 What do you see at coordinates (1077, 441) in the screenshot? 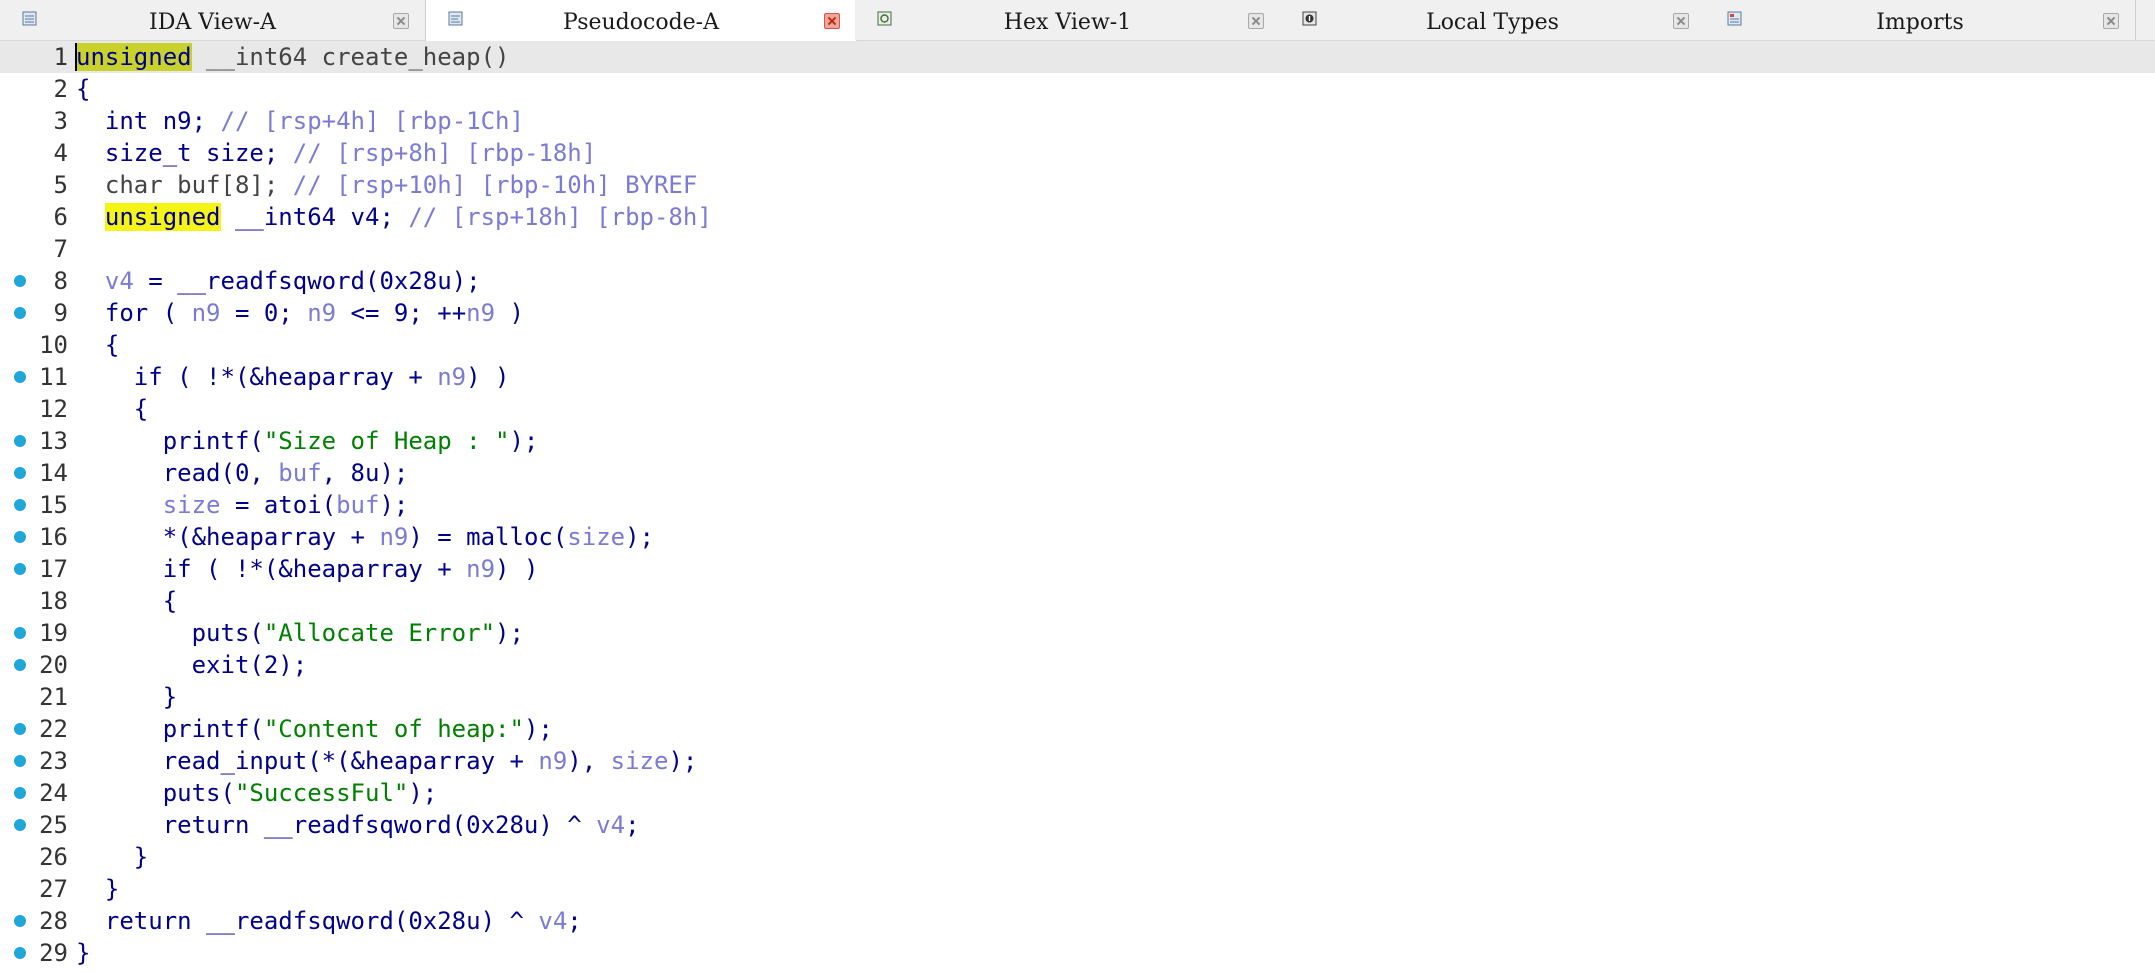
I see `code-line: 13 printf("Size of Heap : ");` at bounding box center [1077, 441].